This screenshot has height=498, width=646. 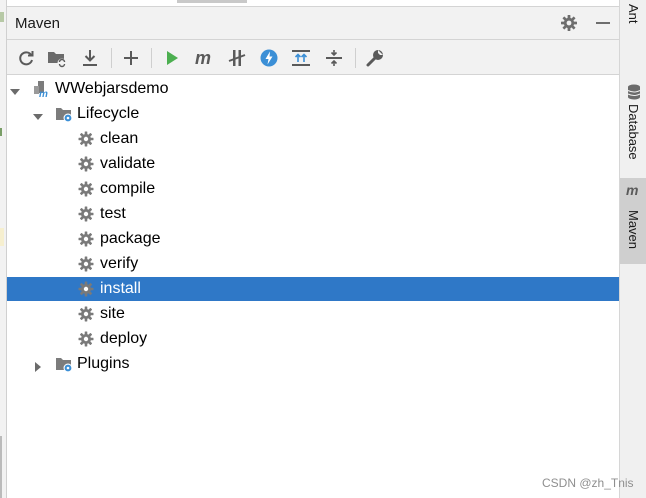 I want to click on tab-ant: Ant, so click(x=633, y=39).